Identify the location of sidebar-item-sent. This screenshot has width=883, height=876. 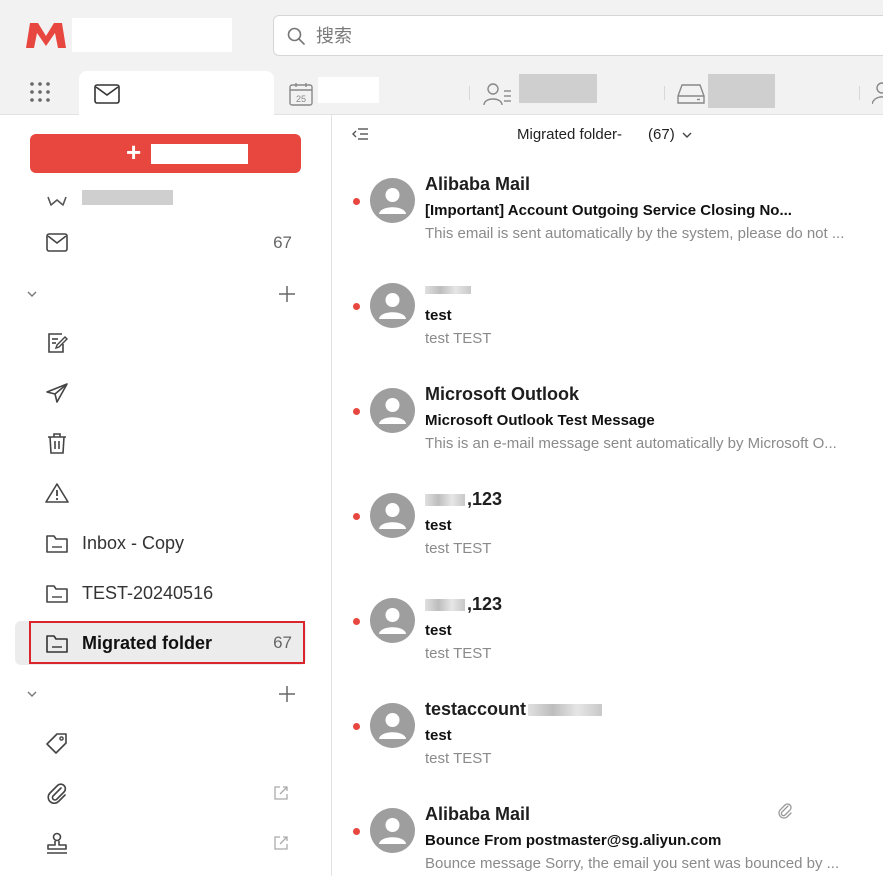
(160, 393).